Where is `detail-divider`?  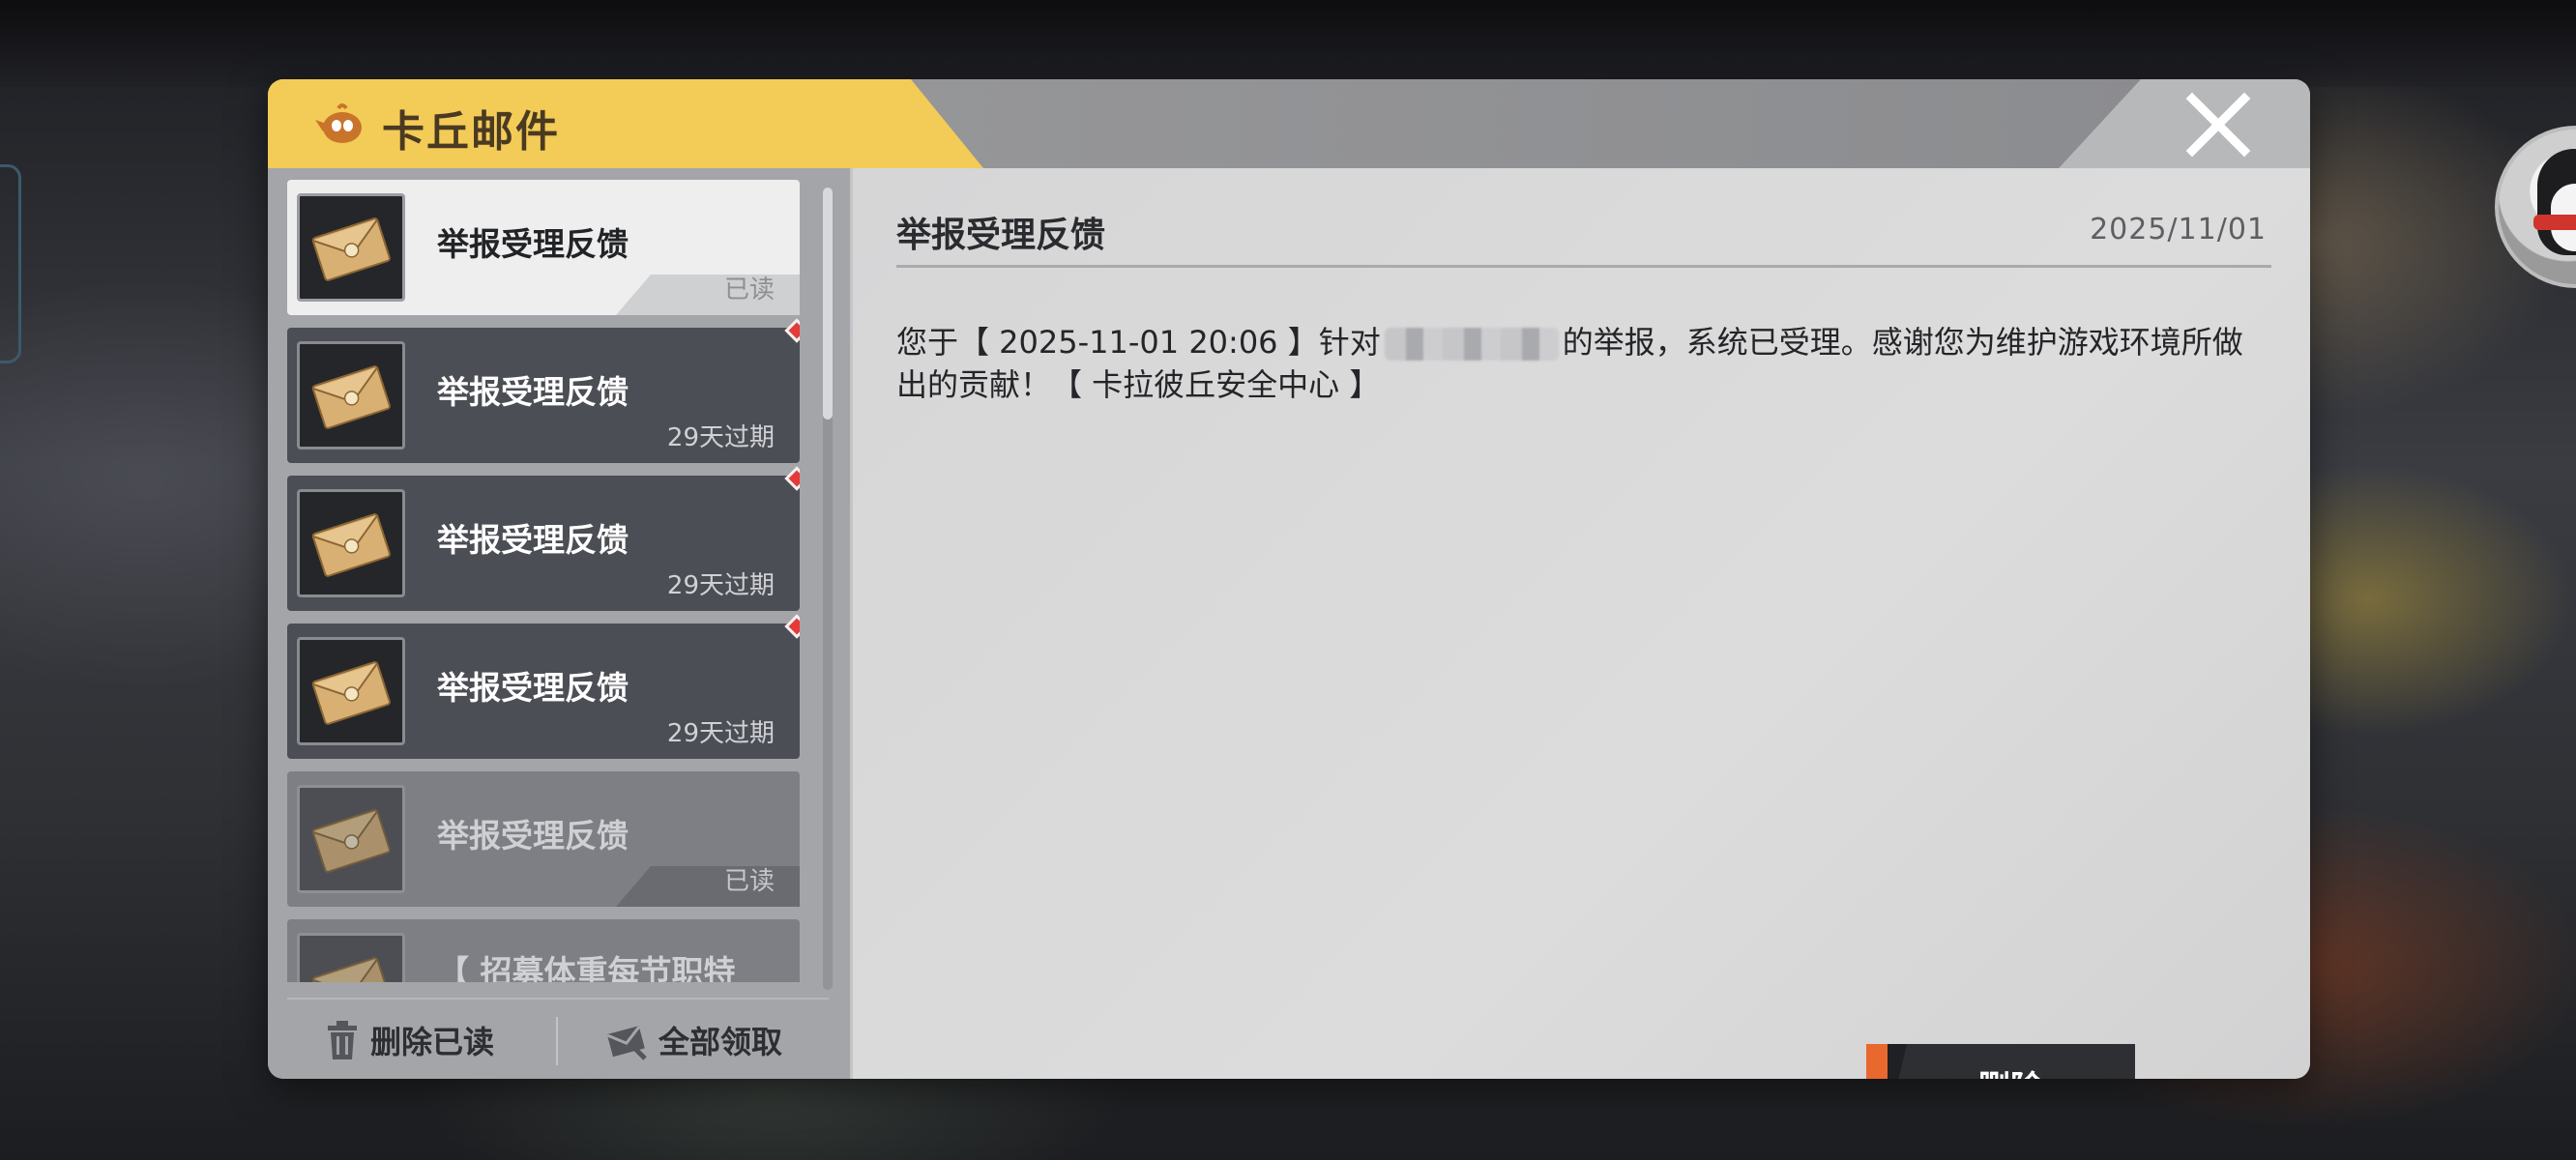 detail-divider is located at coordinates (1583, 267).